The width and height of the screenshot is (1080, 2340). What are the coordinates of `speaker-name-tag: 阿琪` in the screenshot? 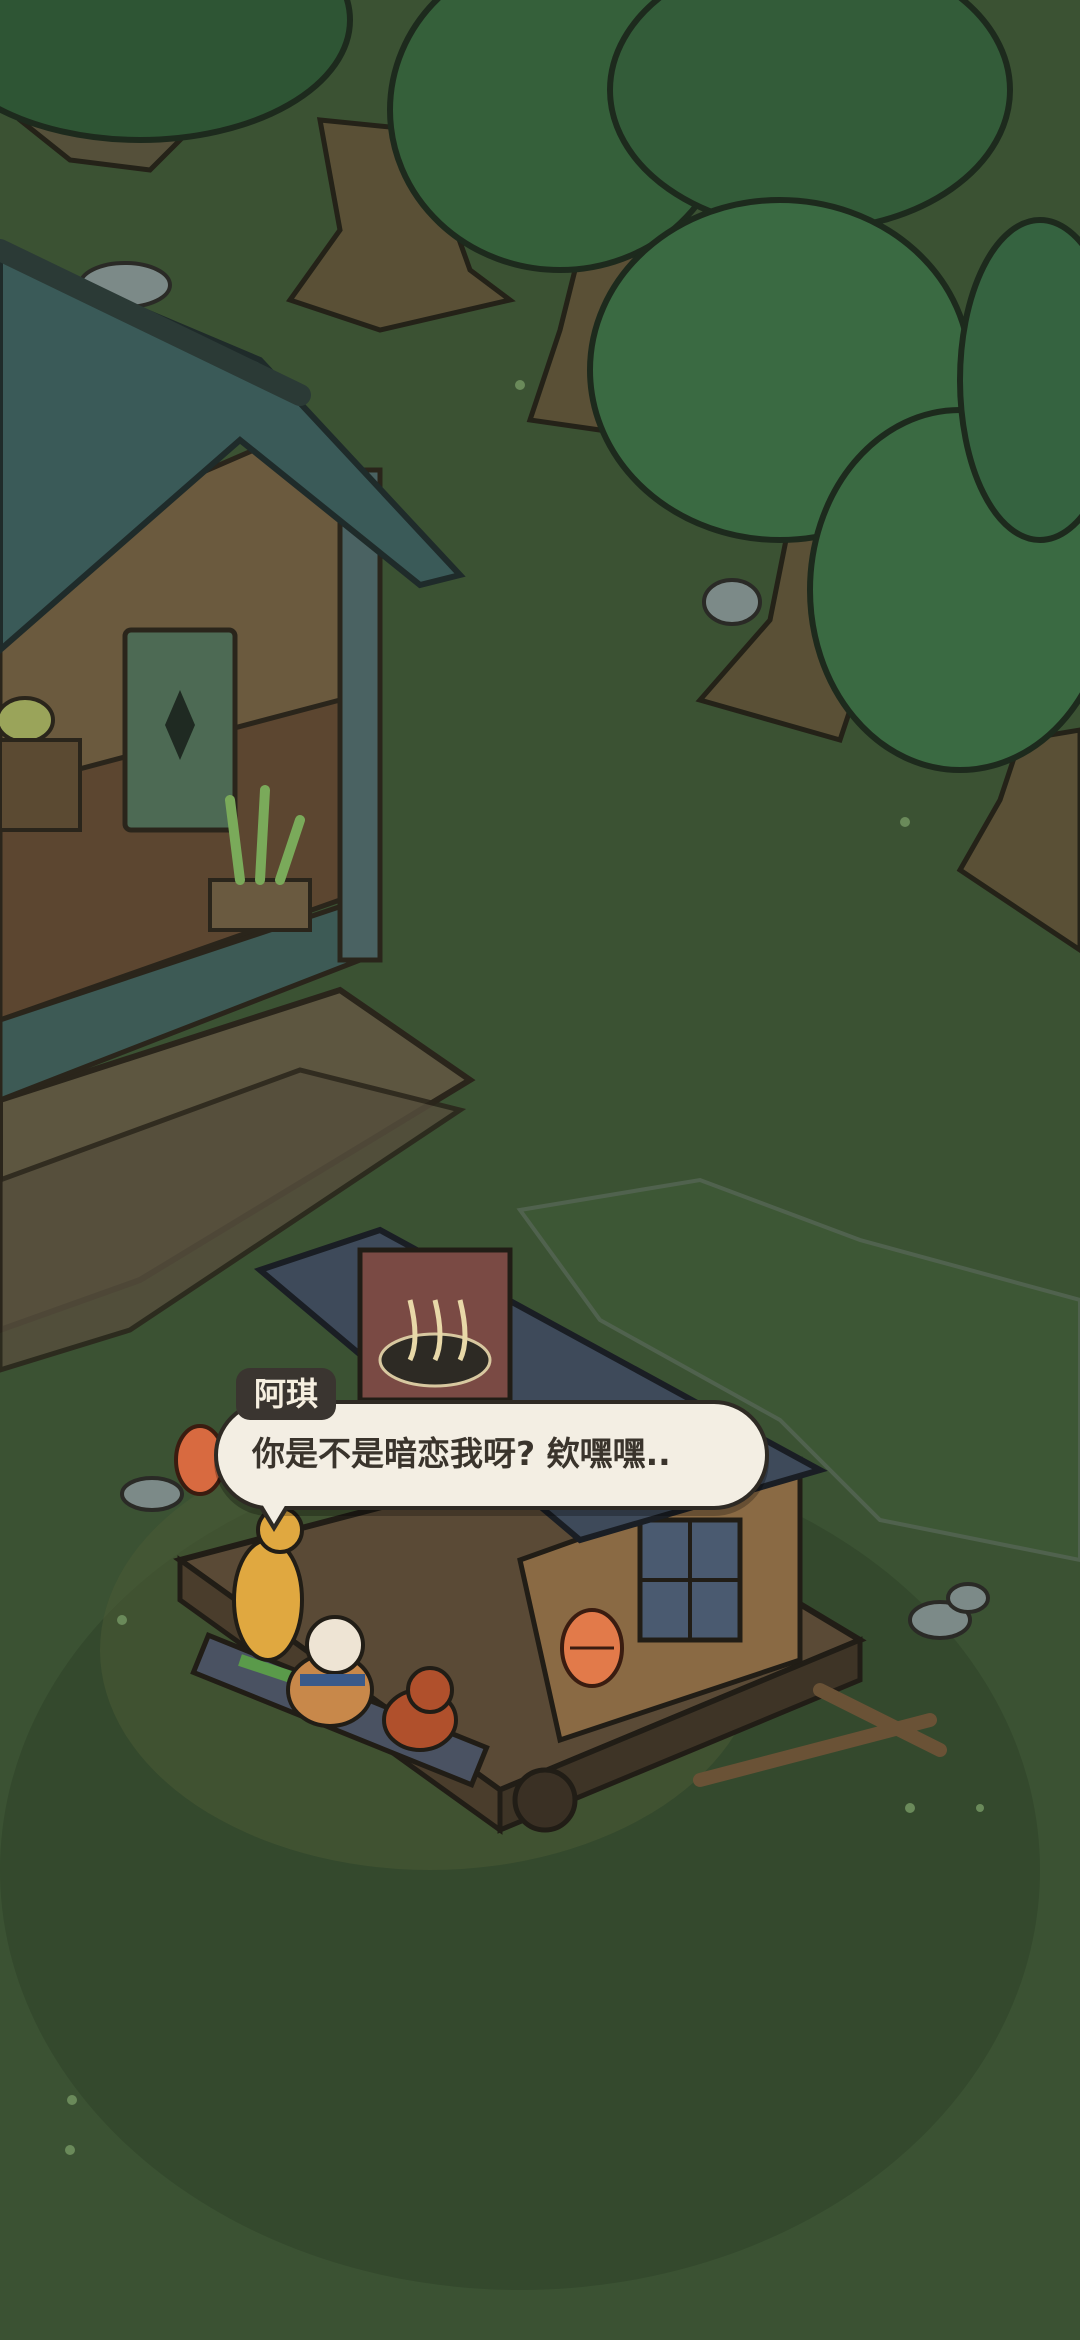 It's located at (286, 1394).